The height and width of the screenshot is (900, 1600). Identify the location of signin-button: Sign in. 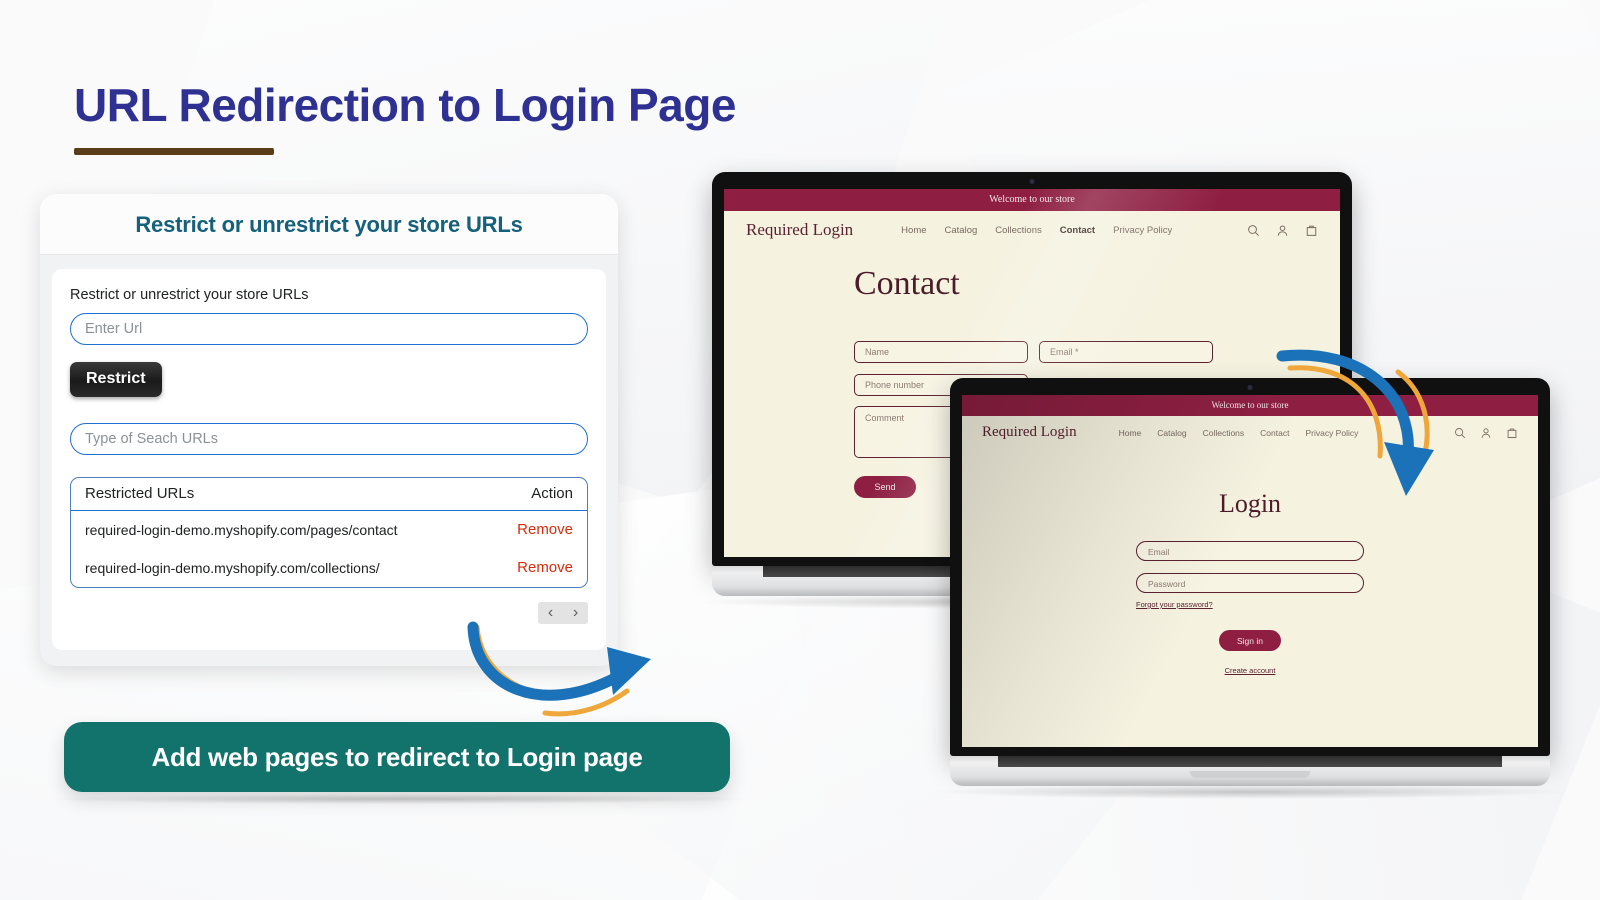
(1250, 640).